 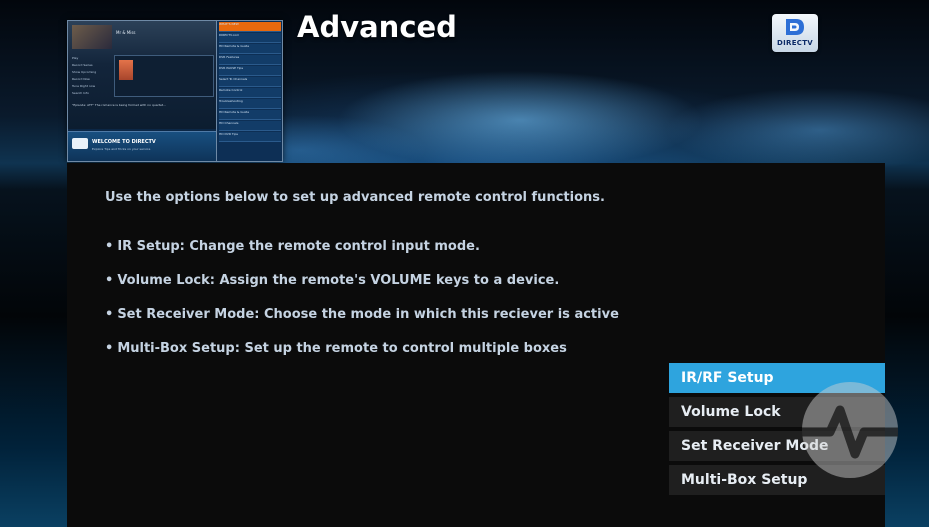 What do you see at coordinates (250, 82) in the screenshot?
I see `preview-side-item: Select To Channels` at bounding box center [250, 82].